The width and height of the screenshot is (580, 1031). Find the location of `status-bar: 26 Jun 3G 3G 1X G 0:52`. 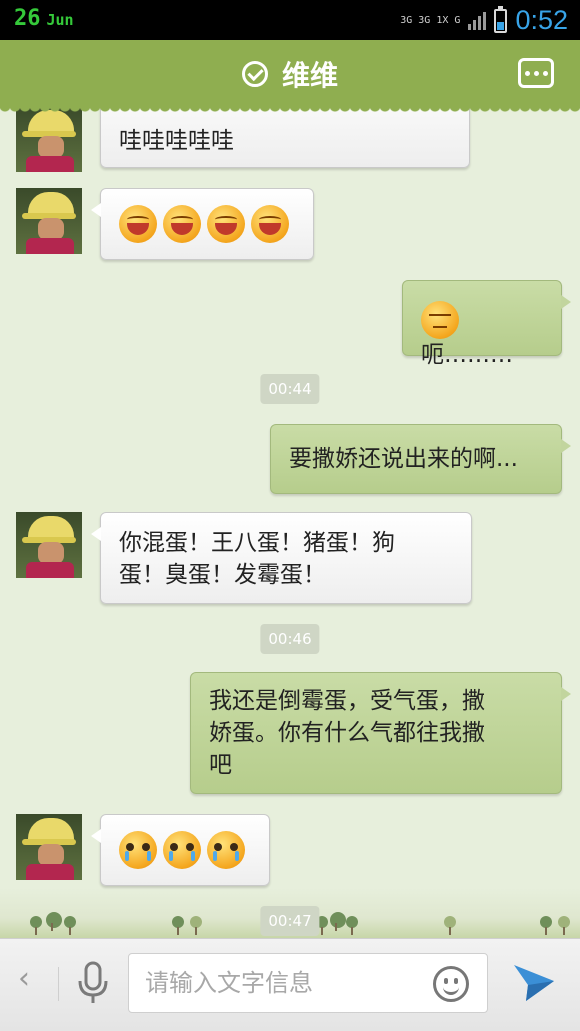

status-bar: 26 Jun 3G 3G 1X G 0:52 is located at coordinates (290, 20).